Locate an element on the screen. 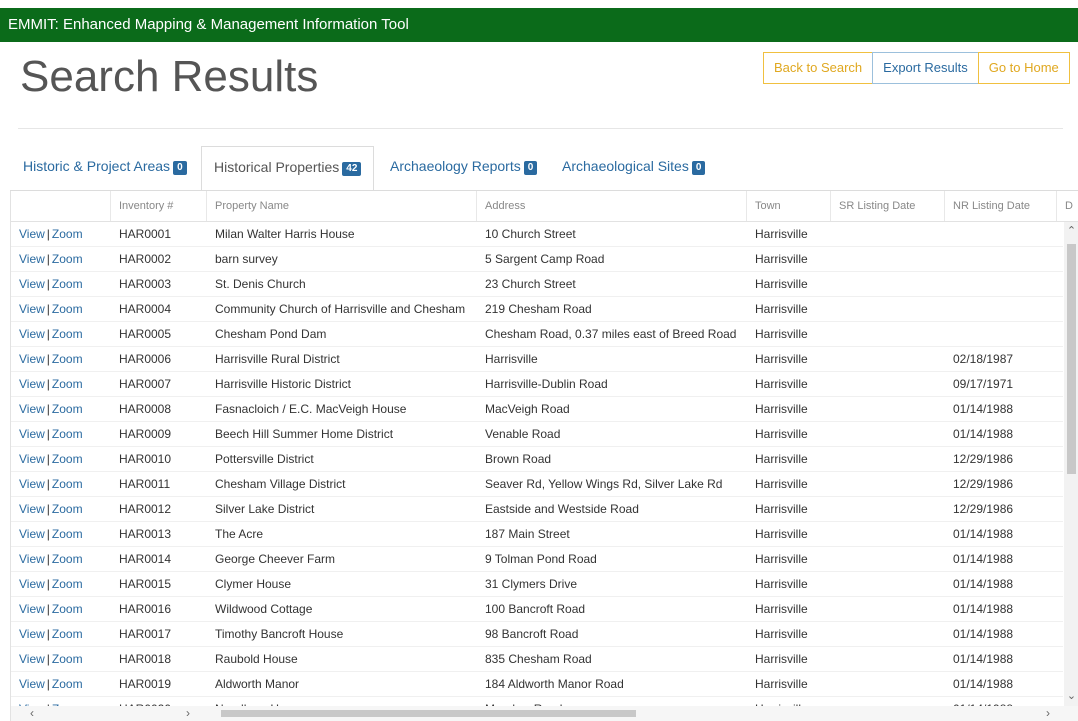 This screenshot has height=721, width=1078. column-header-nr-listing-date: NR Listing Date is located at coordinates (1001, 206).